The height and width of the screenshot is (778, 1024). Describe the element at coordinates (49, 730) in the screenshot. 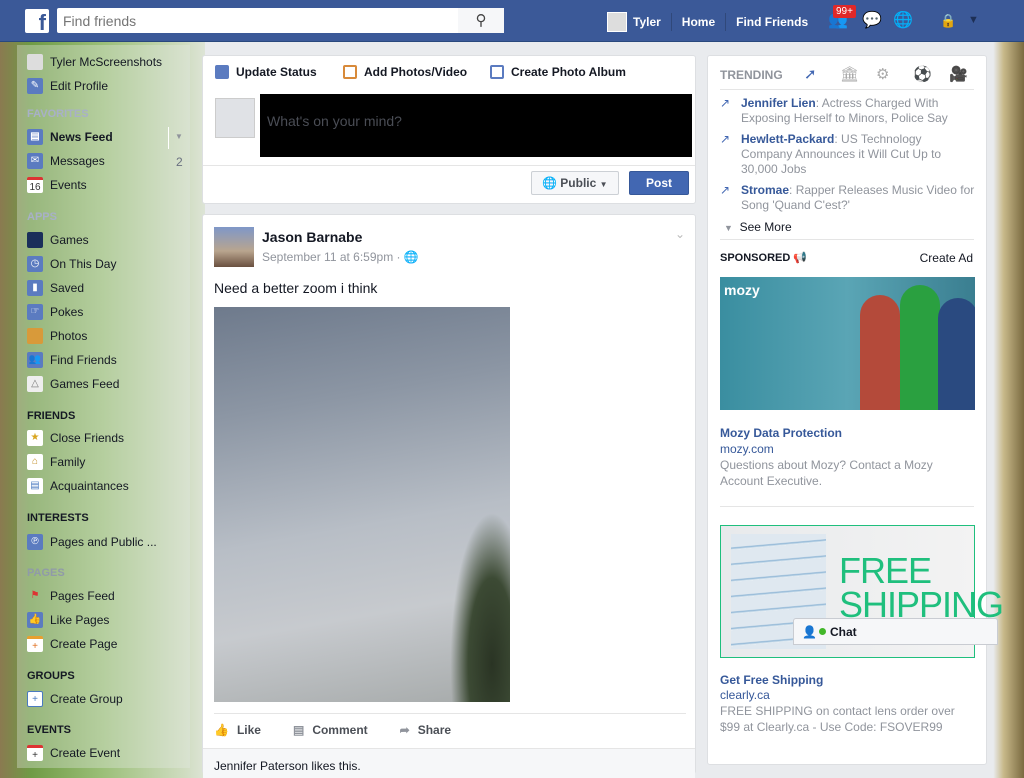

I see `events-header: EVENTS` at that location.